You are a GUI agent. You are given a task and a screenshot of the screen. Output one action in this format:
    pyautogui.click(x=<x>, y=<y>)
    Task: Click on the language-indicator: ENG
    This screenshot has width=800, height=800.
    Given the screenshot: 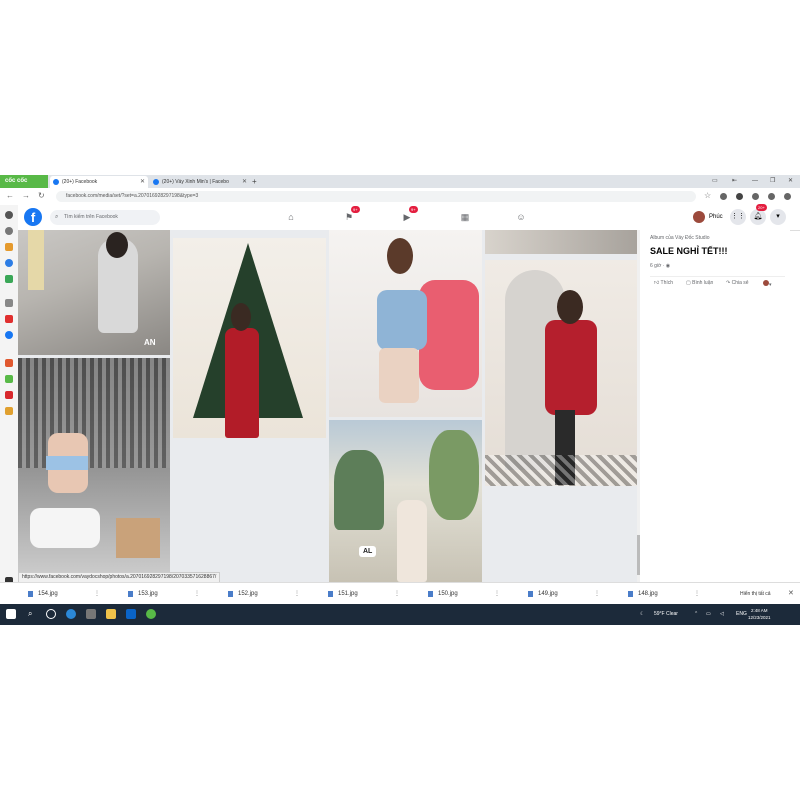 What is the action you would take?
    pyautogui.click(x=741, y=614)
    